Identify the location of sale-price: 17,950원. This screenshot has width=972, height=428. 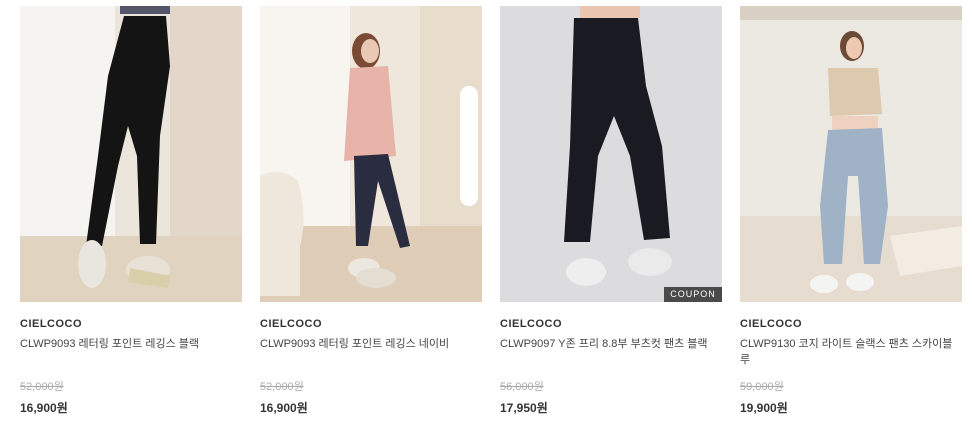
(524, 408).